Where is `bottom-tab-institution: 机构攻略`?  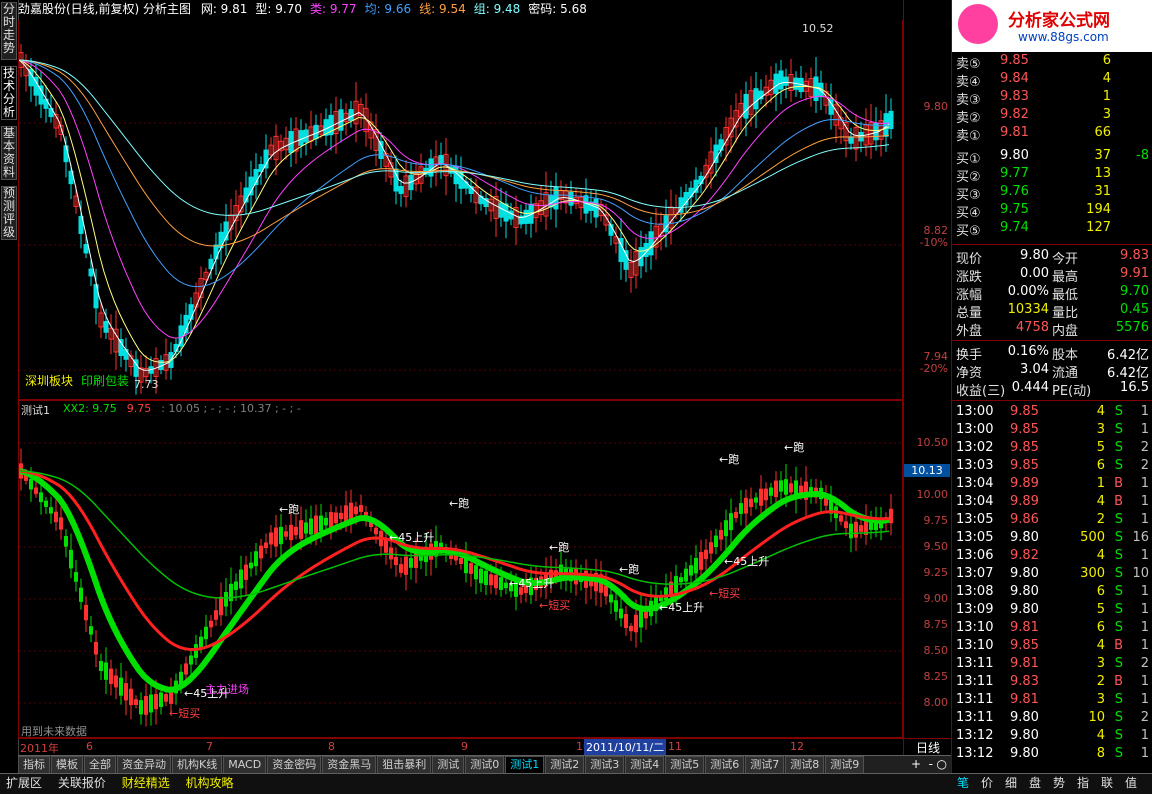
bottom-tab-institution: 机构攻略 is located at coordinates (210, 783).